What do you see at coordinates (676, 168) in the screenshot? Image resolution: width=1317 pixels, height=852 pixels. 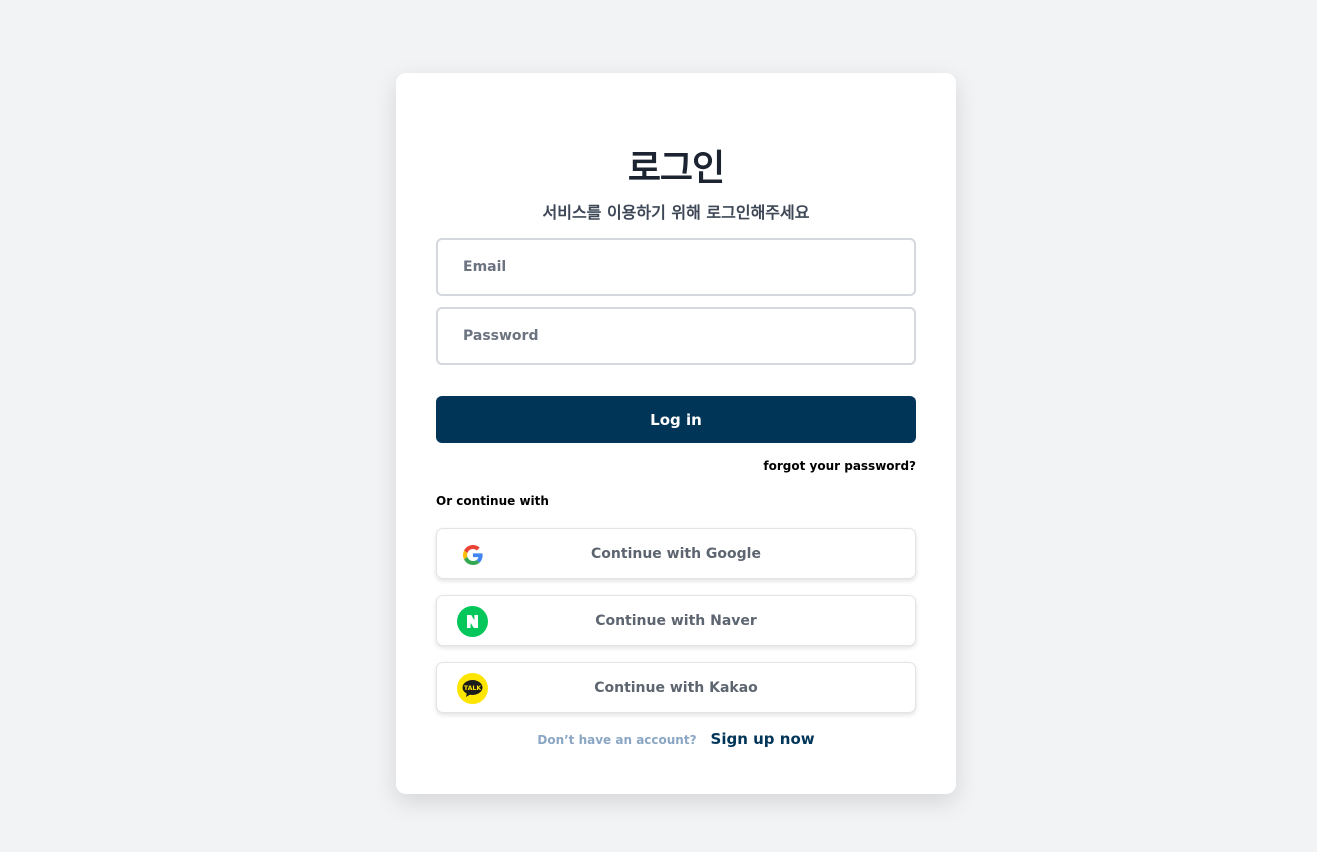 I see `page-title: 로그인` at bounding box center [676, 168].